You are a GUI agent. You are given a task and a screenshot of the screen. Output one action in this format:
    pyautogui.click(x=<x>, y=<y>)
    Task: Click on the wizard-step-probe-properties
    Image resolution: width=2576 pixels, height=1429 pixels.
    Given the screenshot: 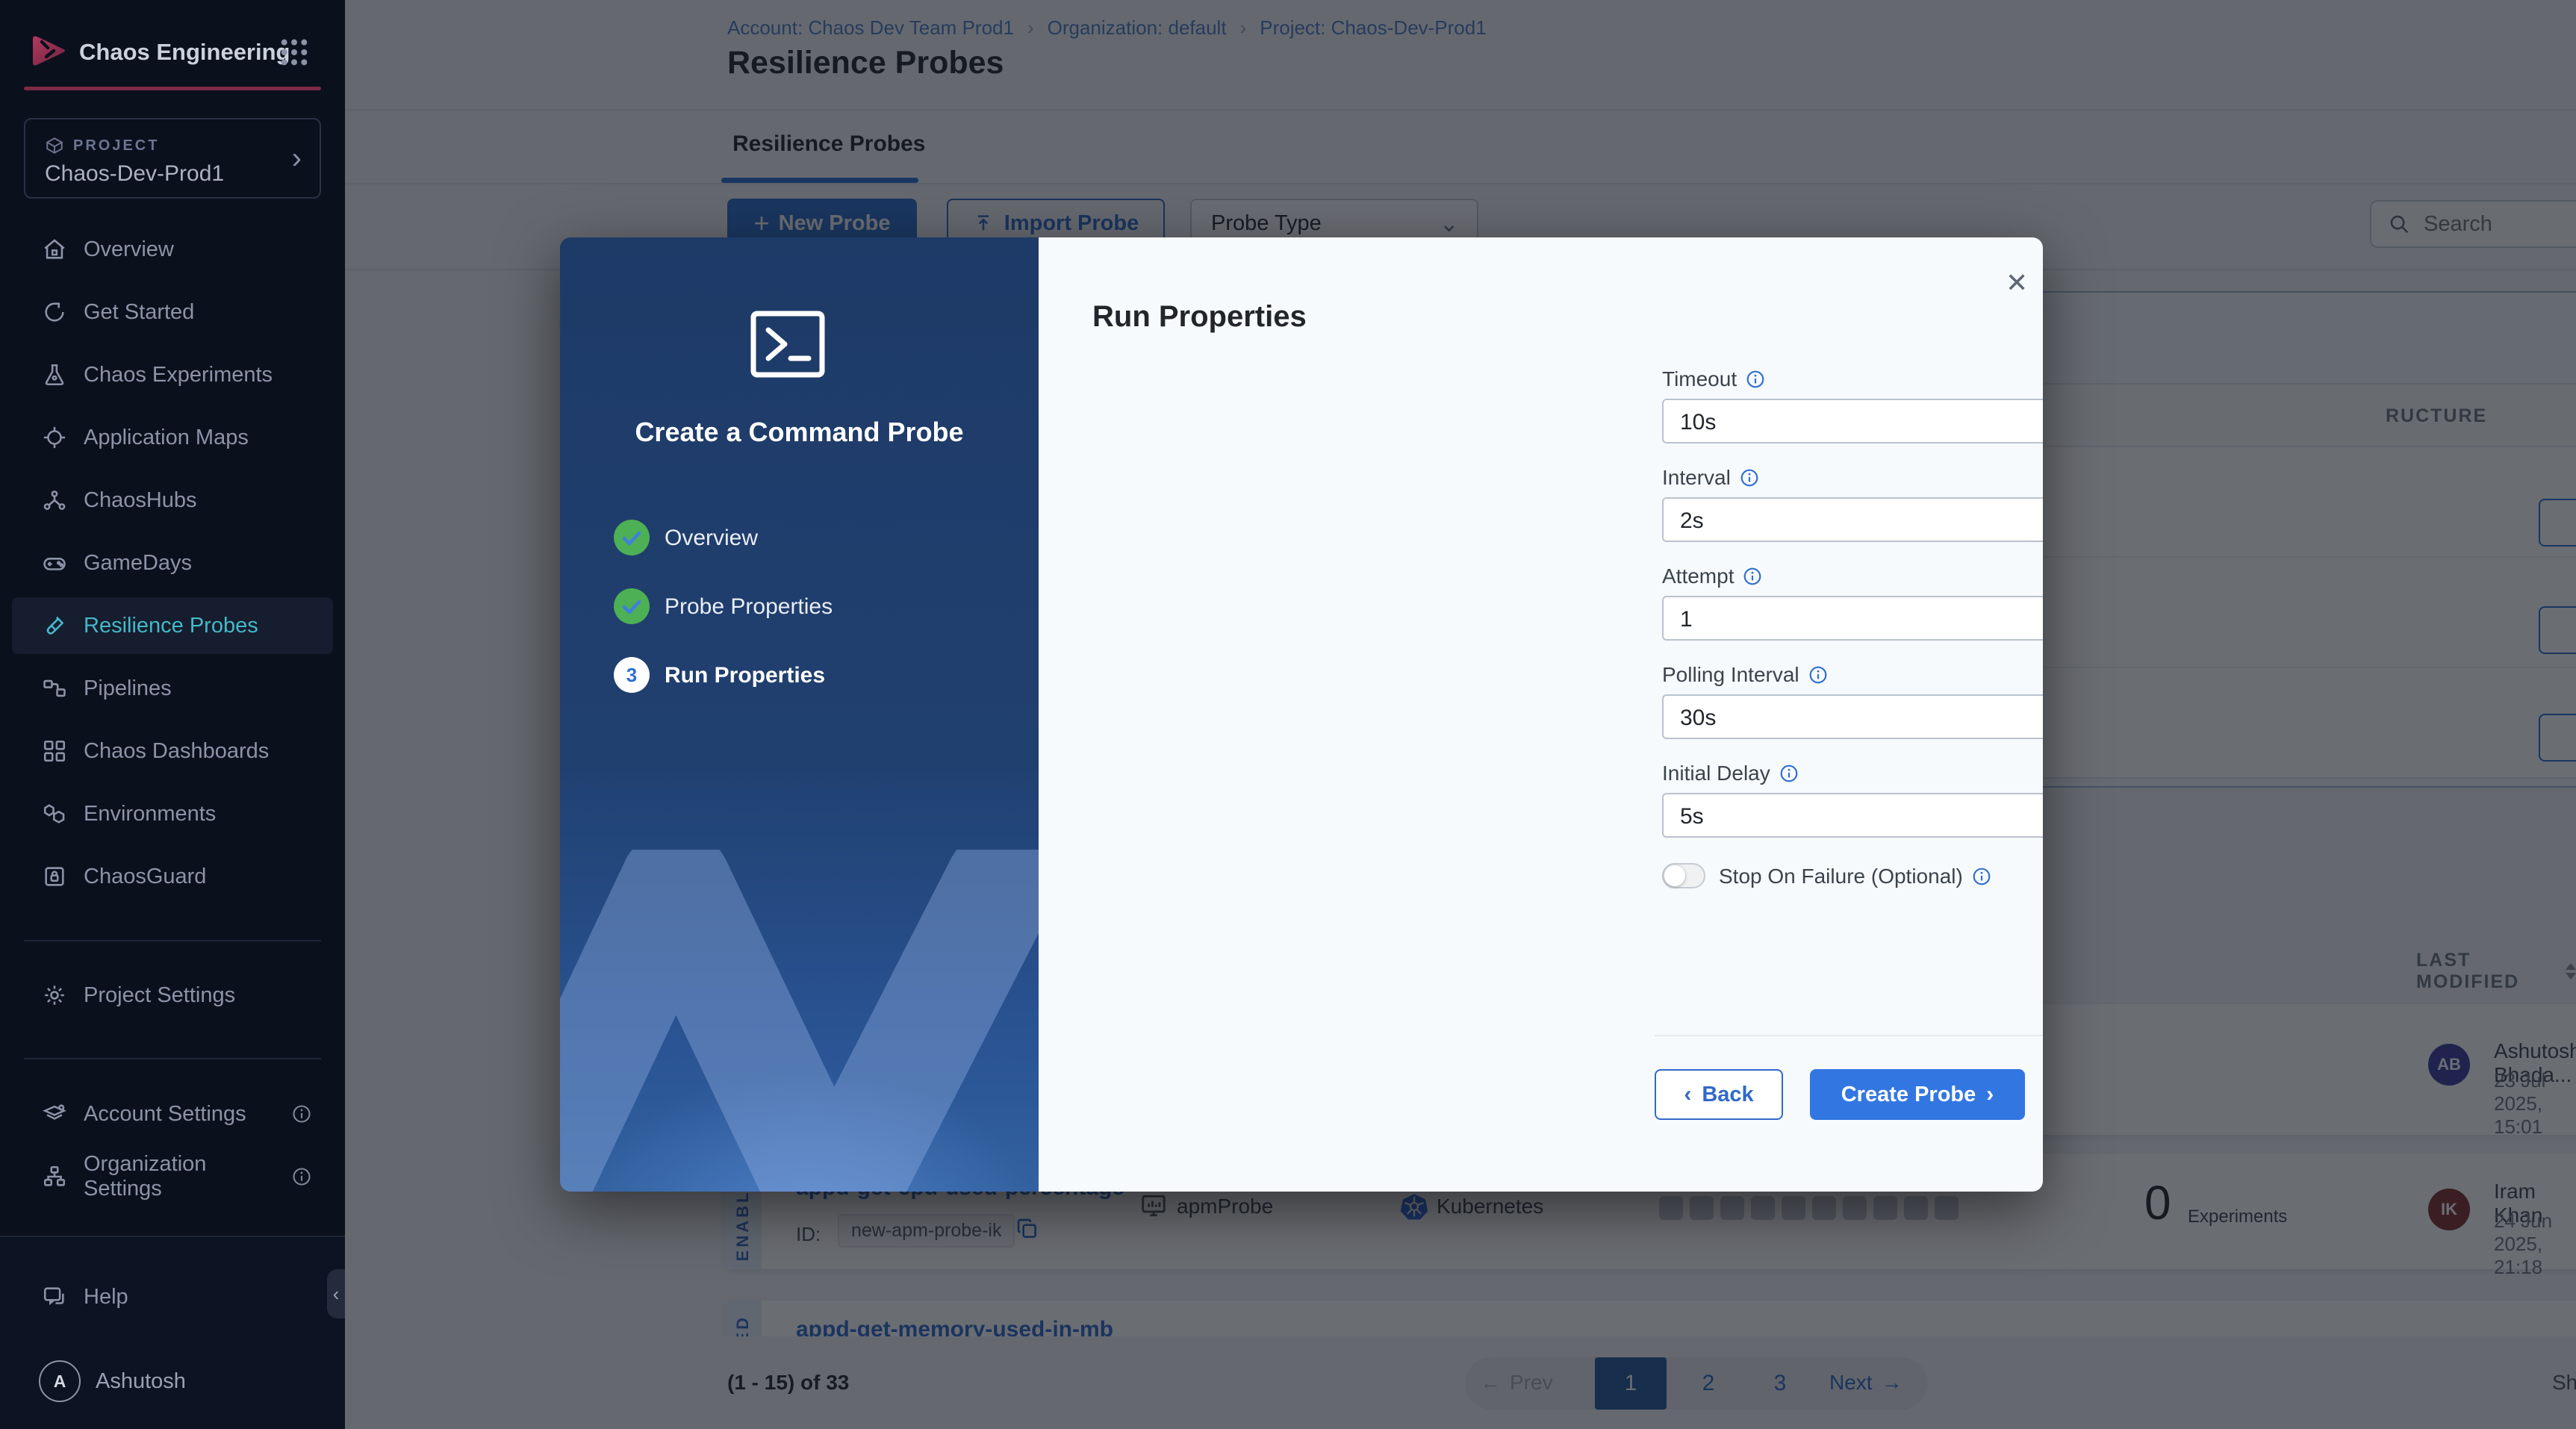 What is the action you would take?
    pyautogui.click(x=632, y=608)
    